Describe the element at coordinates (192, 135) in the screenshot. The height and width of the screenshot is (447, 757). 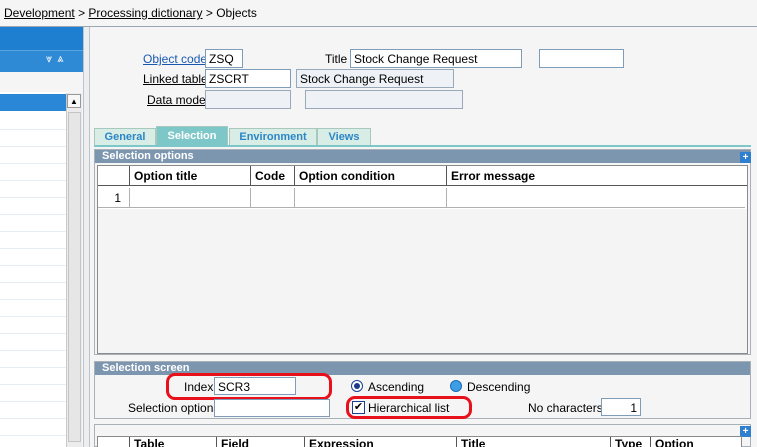
I see `tab-selection: Selection` at that location.